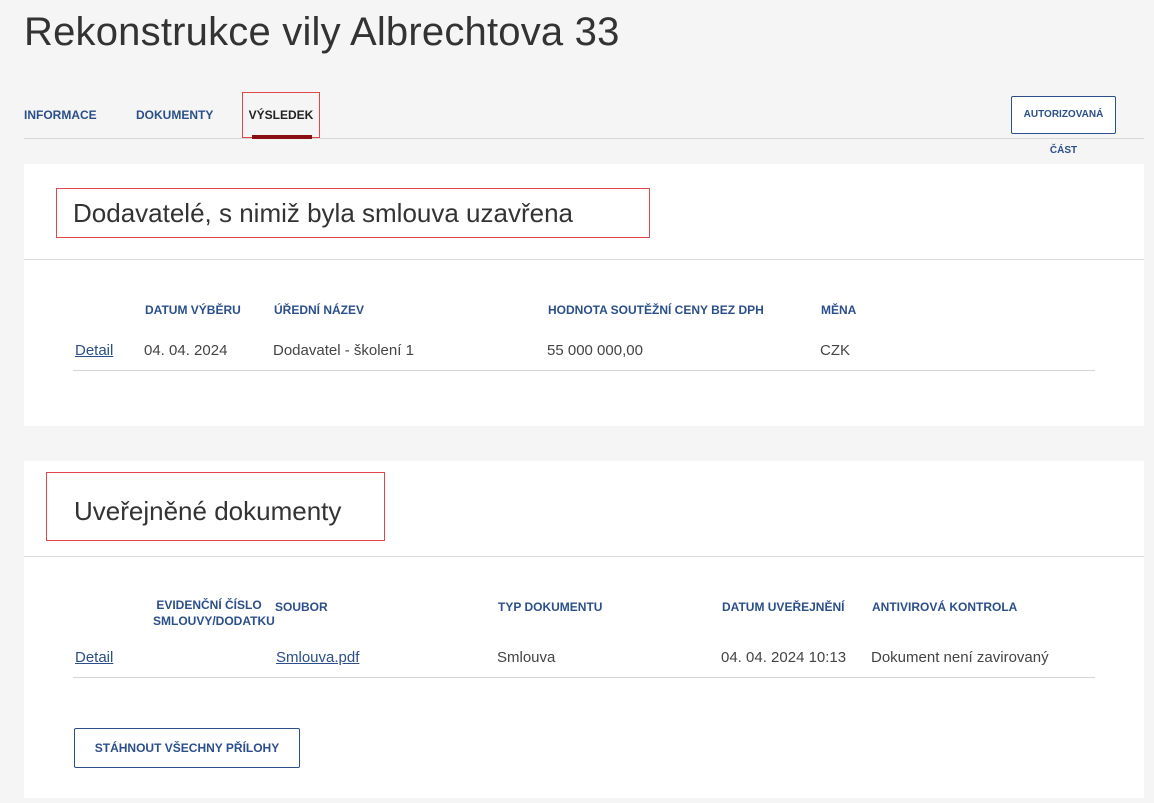  Describe the element at coordinates (281, 115) in the screenshot. I see `tab-vysledek: VÝSLEDEK` at that location.